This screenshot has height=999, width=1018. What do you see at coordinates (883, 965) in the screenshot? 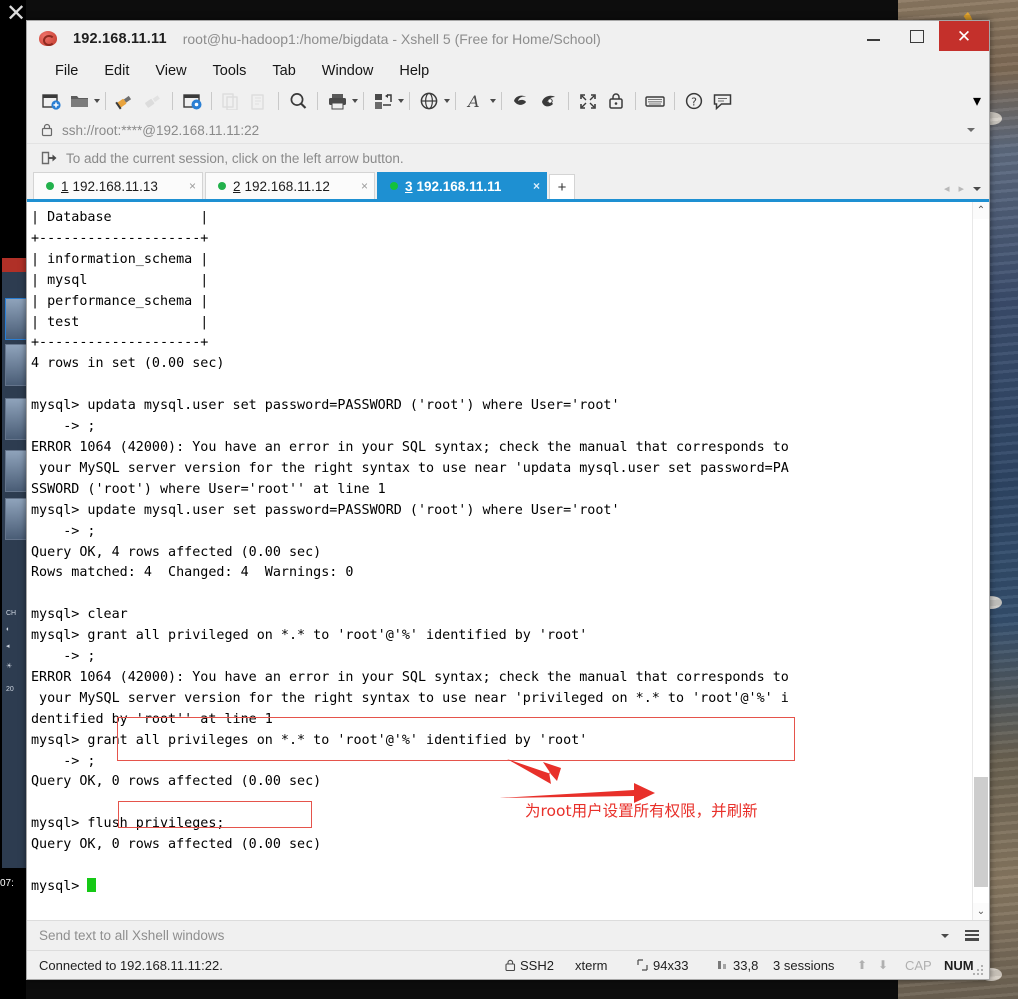
I see `status-down-arrow-icon: ⬇` at bounding box center [883, 965].